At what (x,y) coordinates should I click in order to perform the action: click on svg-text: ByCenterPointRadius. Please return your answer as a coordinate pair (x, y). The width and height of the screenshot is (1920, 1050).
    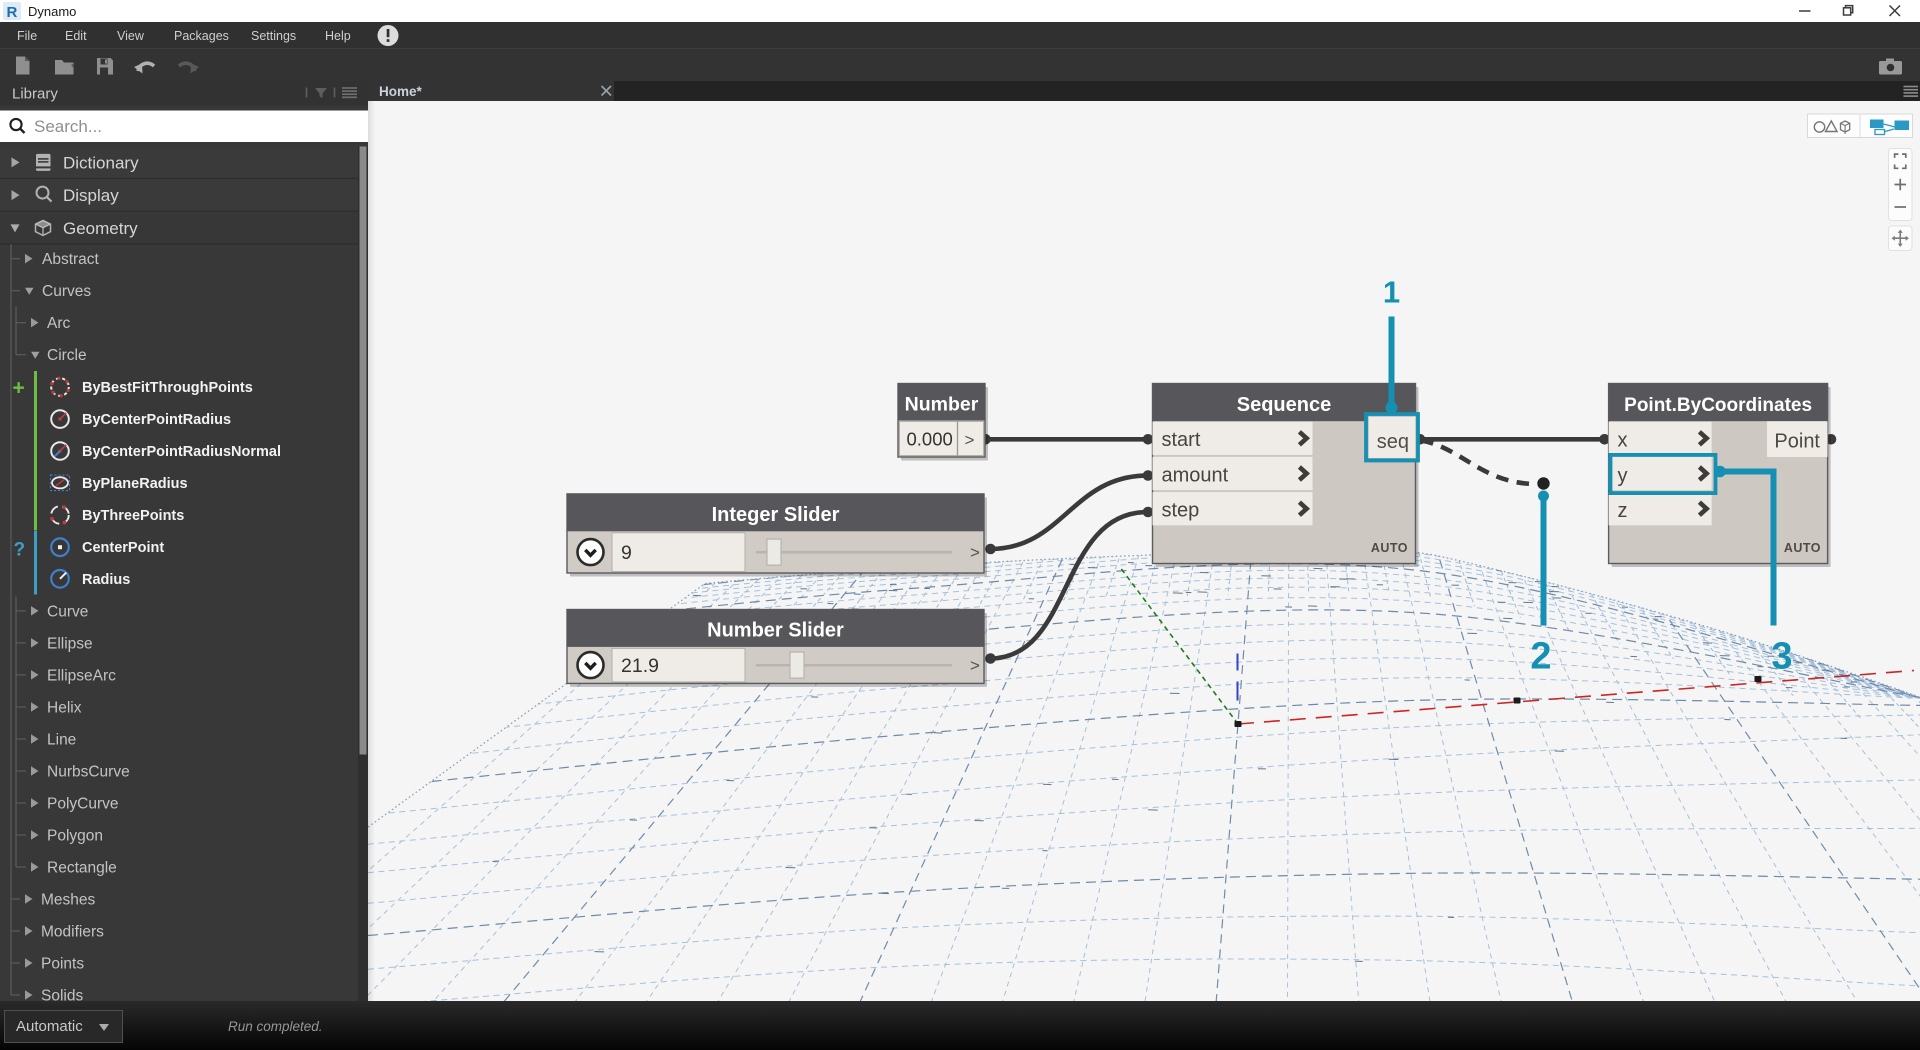
    Looking at the image, I should click on (156, 420).